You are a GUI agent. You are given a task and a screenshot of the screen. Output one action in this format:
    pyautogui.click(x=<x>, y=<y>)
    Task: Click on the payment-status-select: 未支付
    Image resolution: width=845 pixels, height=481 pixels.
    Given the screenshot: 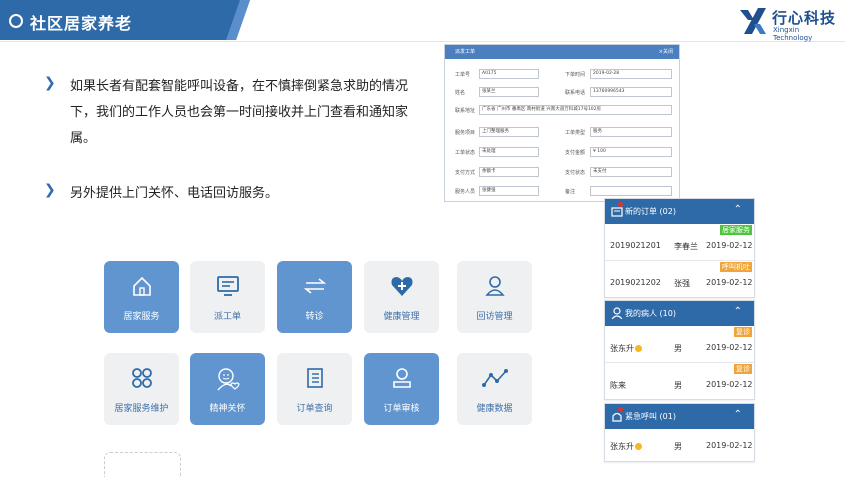 What is the action you would take?
    pyautogui.click(x=631, y=172)
    